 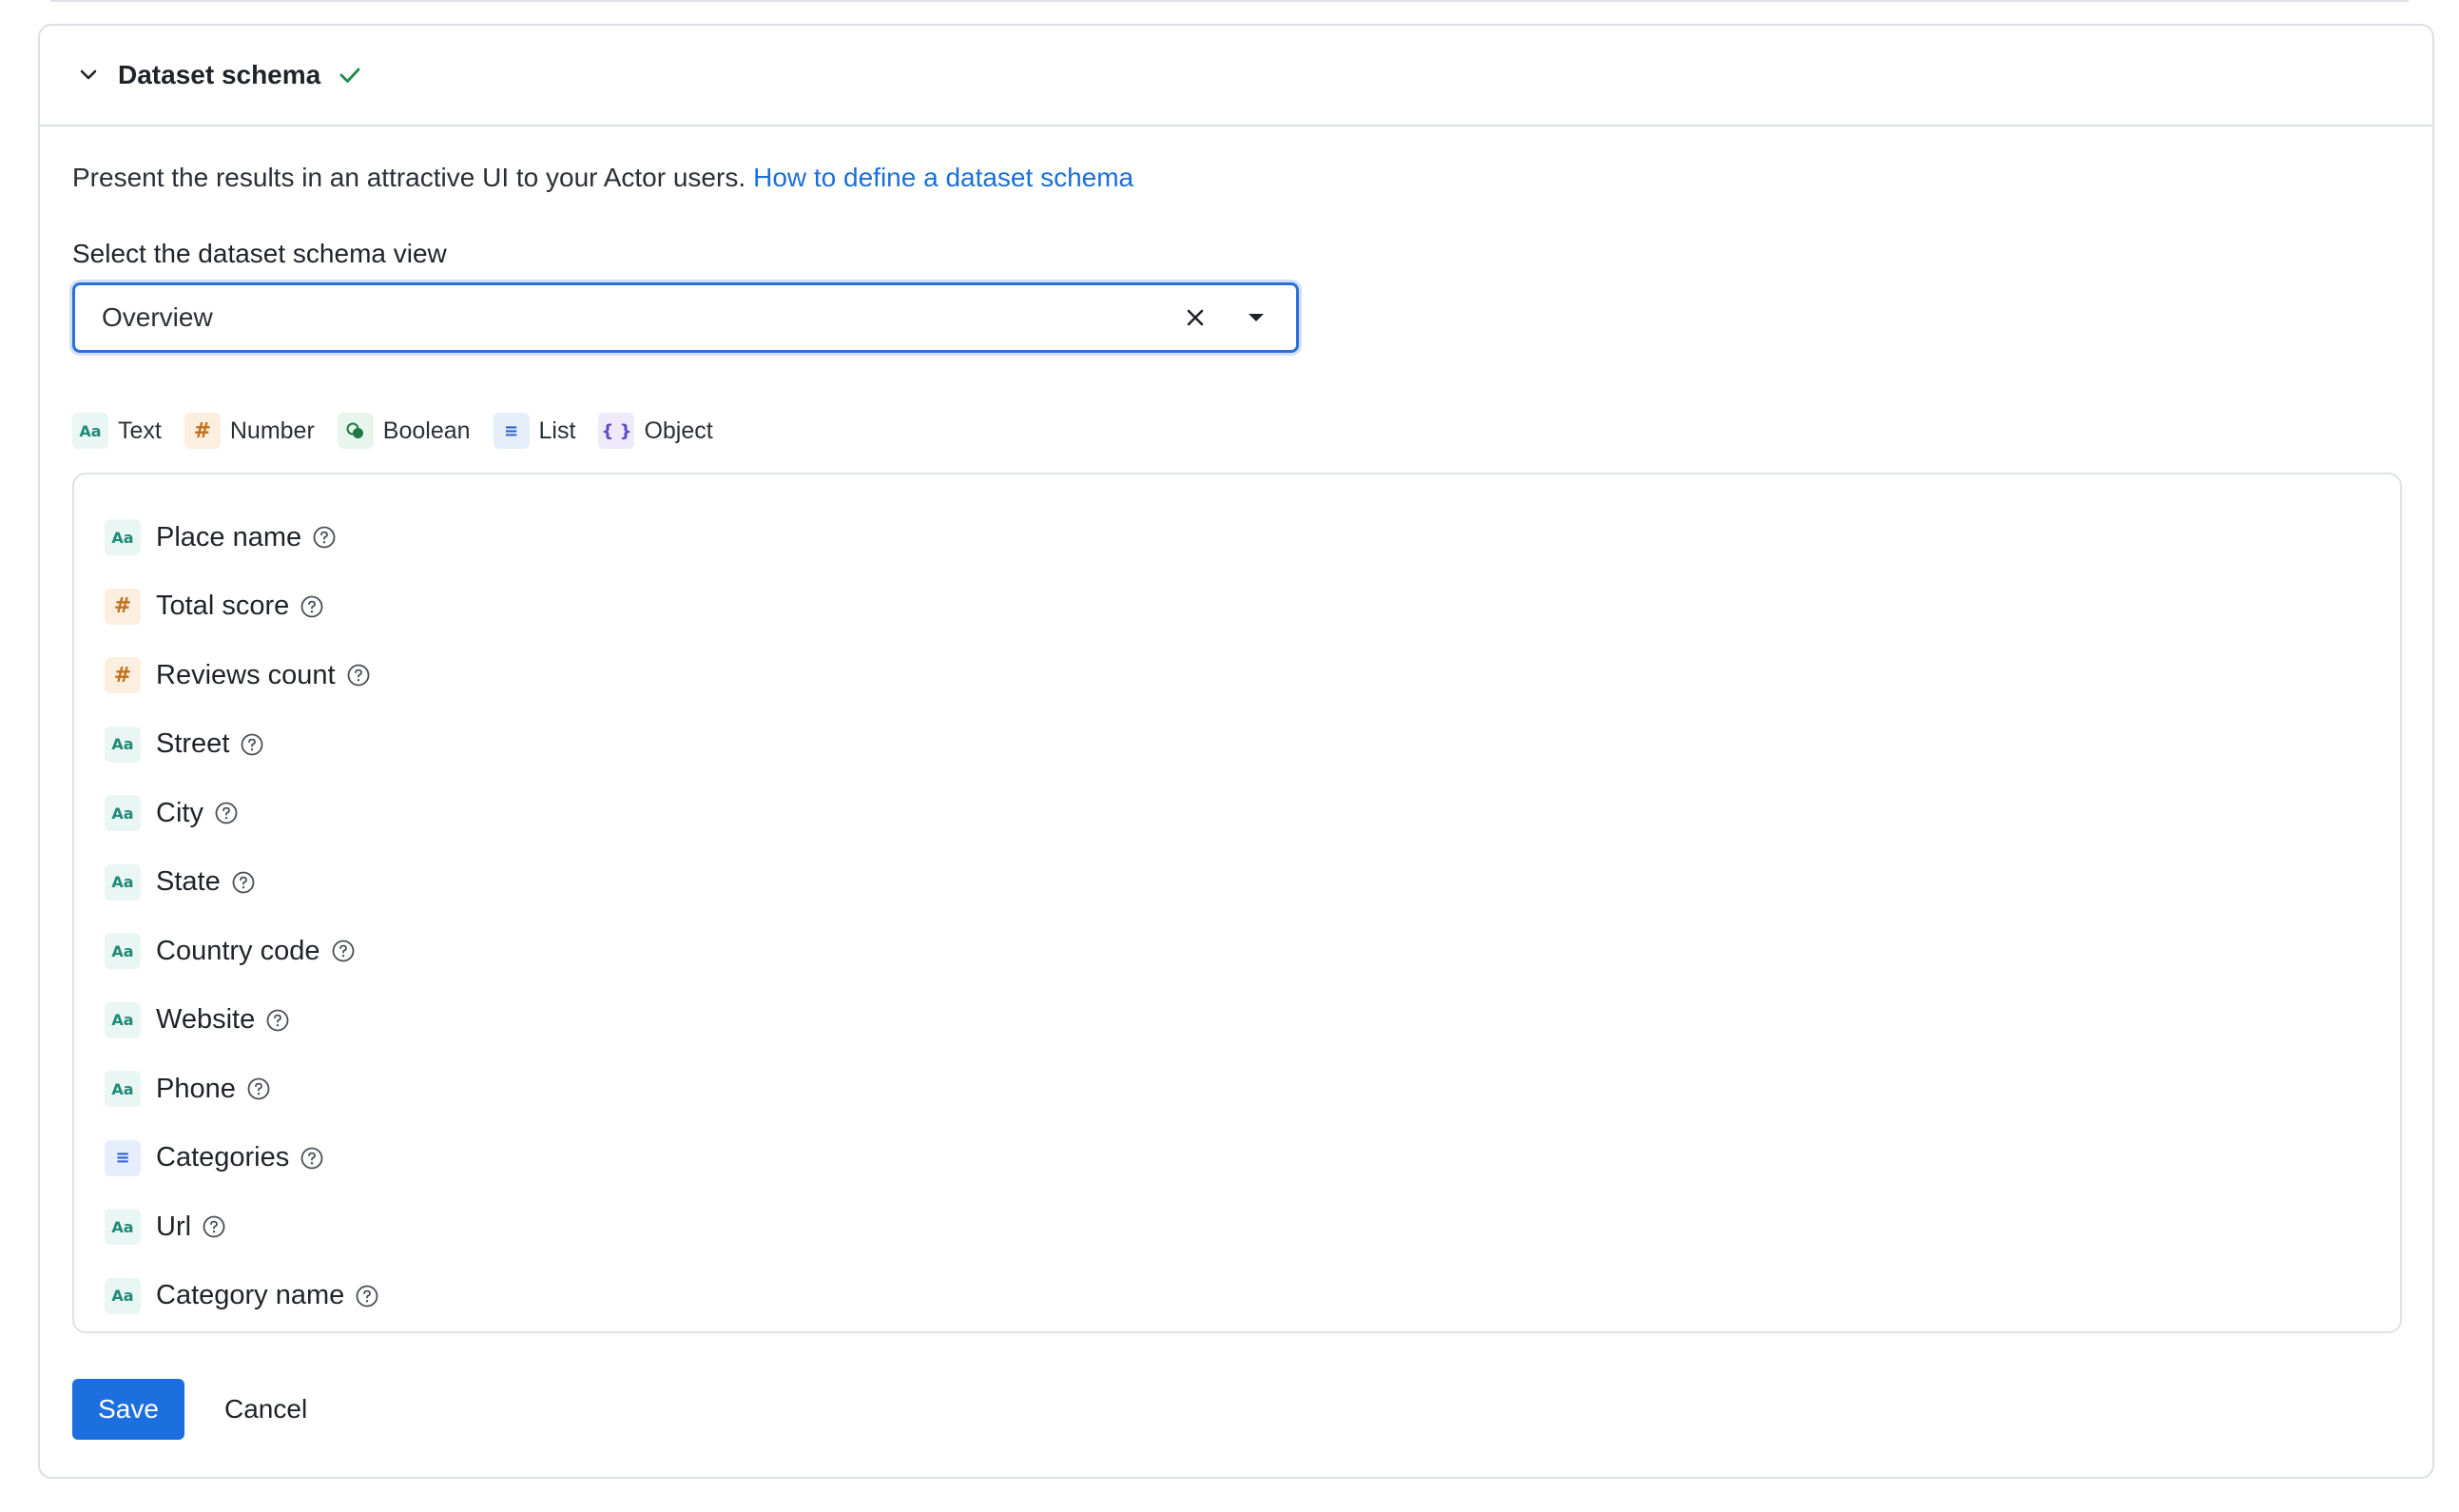 I want to click on legend-label: Number, so click(x=272, y=431).